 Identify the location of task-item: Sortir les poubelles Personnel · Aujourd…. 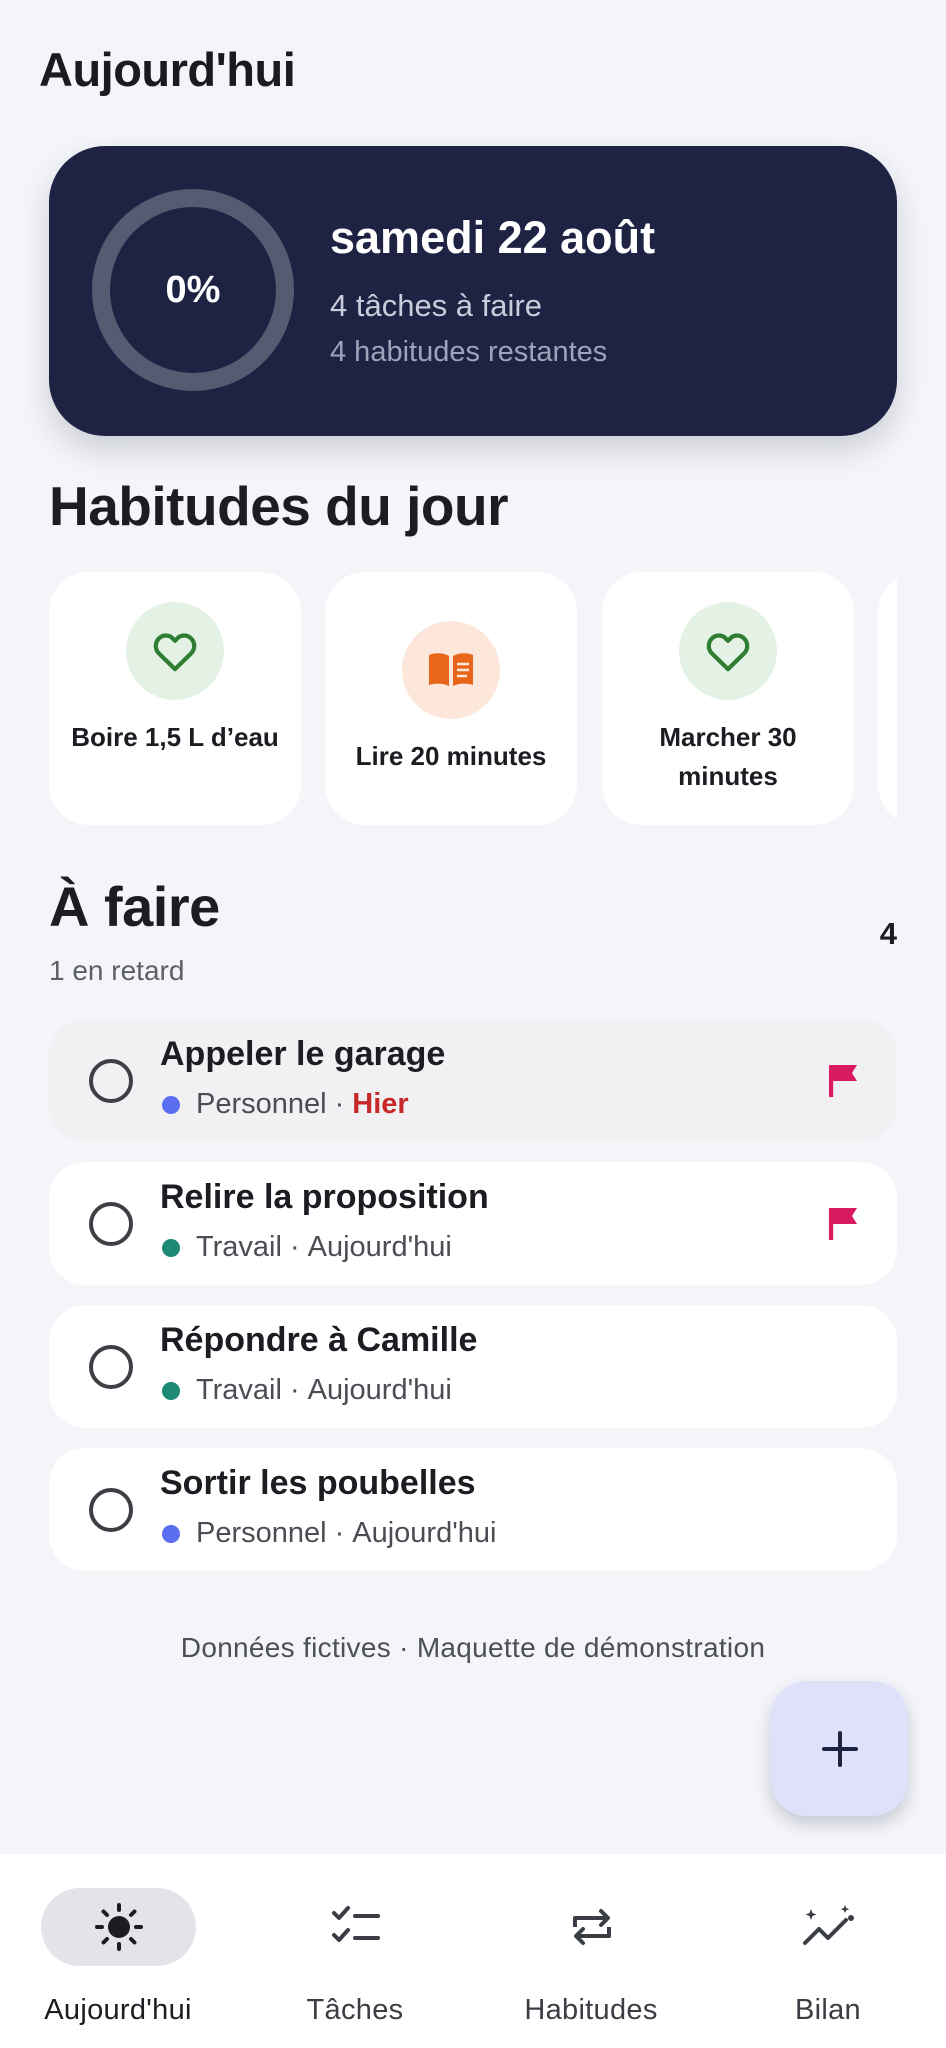
(473, 1509).